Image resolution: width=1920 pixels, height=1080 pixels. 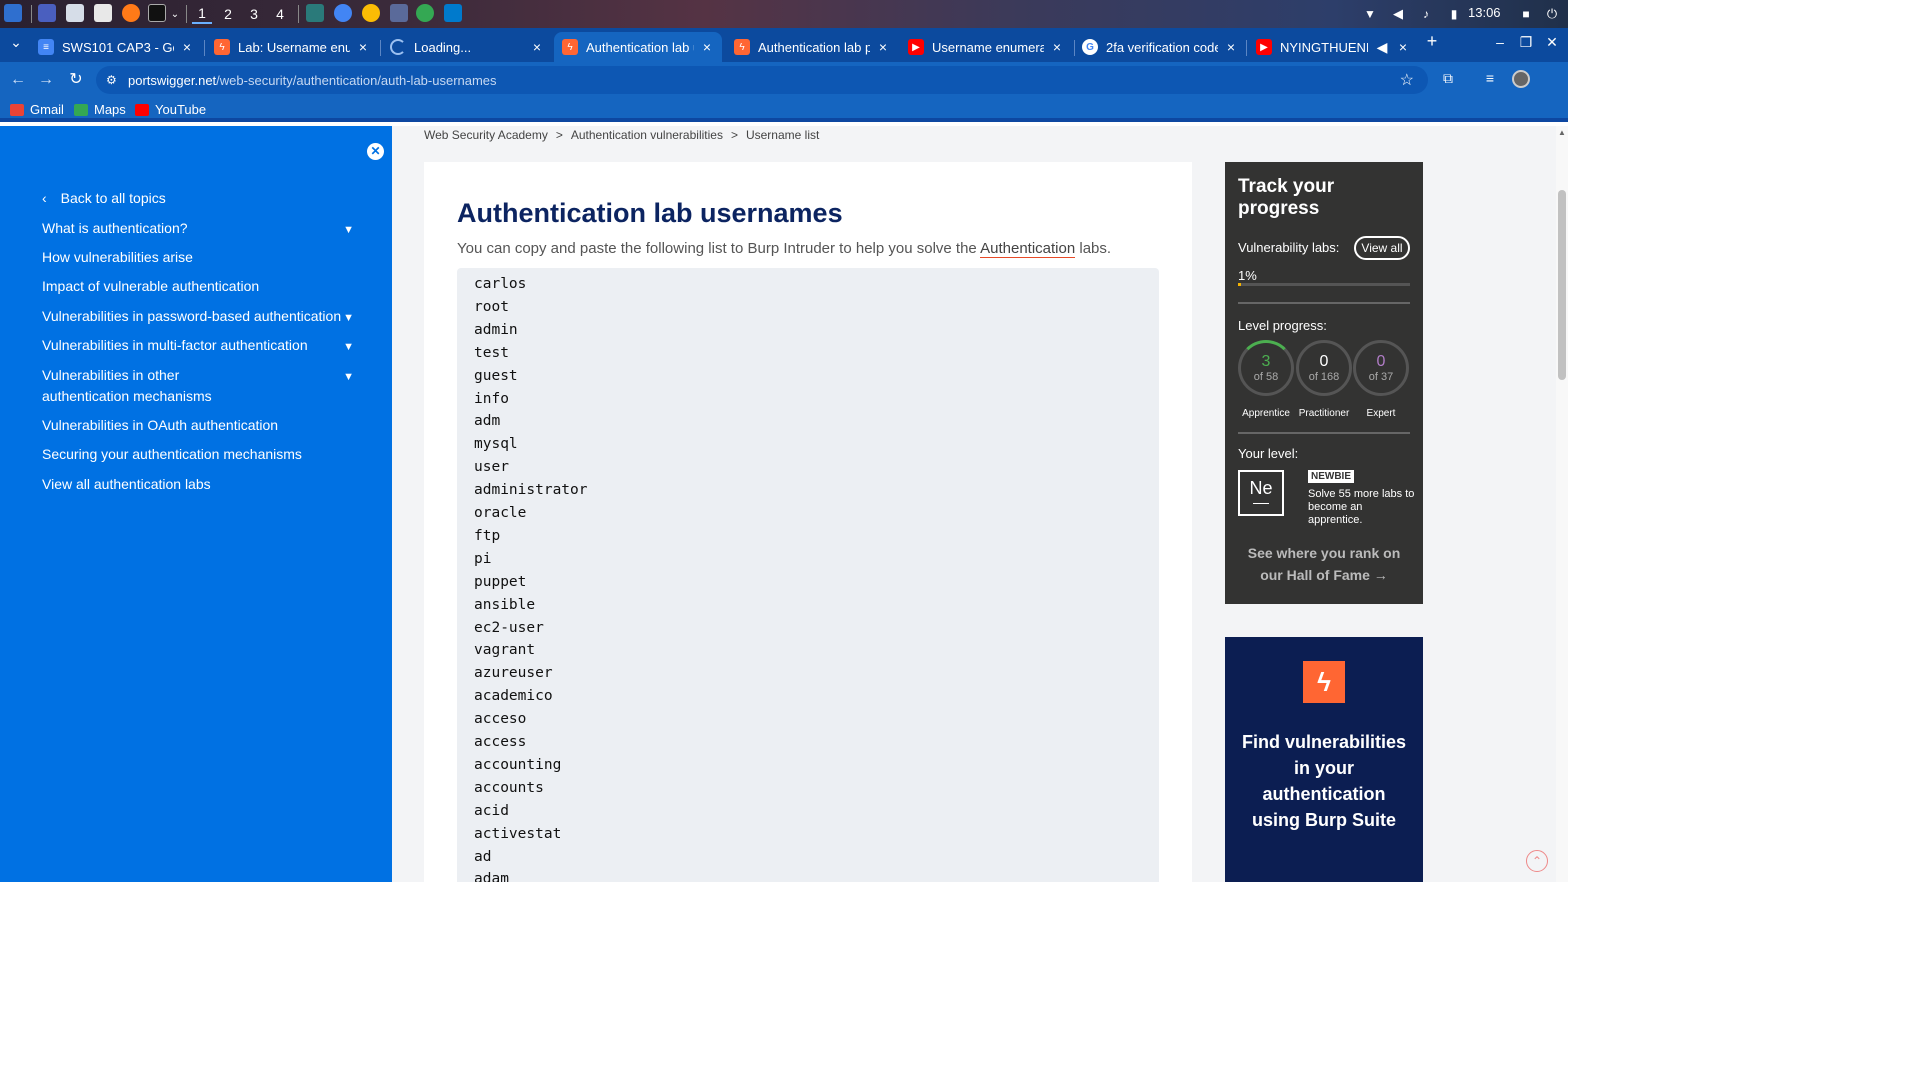 I want to click on tab-2fa-verification: G 2fa verification code ×, so click(x=1160, y=47).